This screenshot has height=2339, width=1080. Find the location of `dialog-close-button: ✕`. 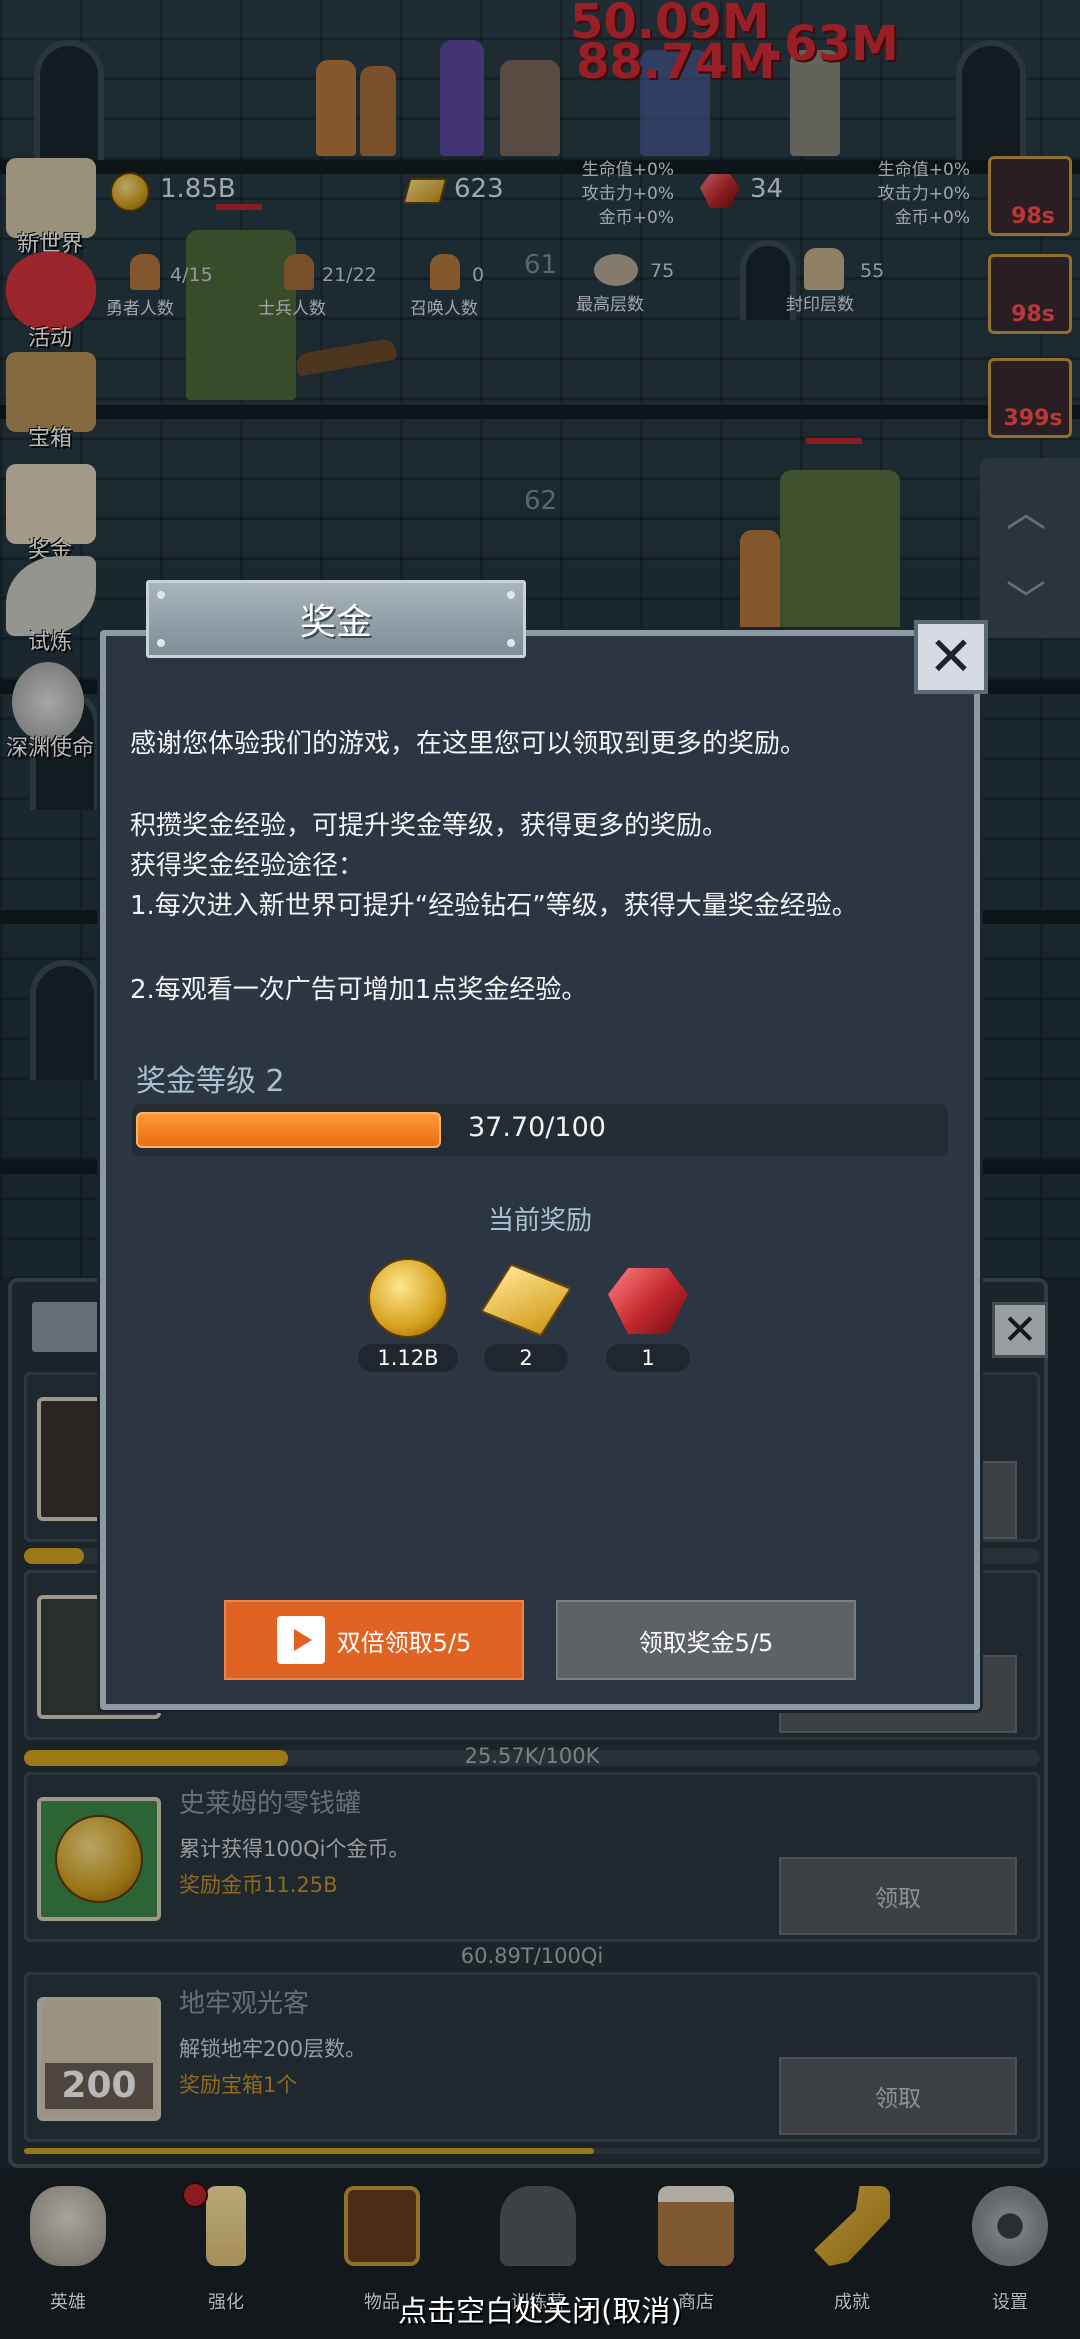

dialog-close-button: ✕ is located at coordinates (951, 657).